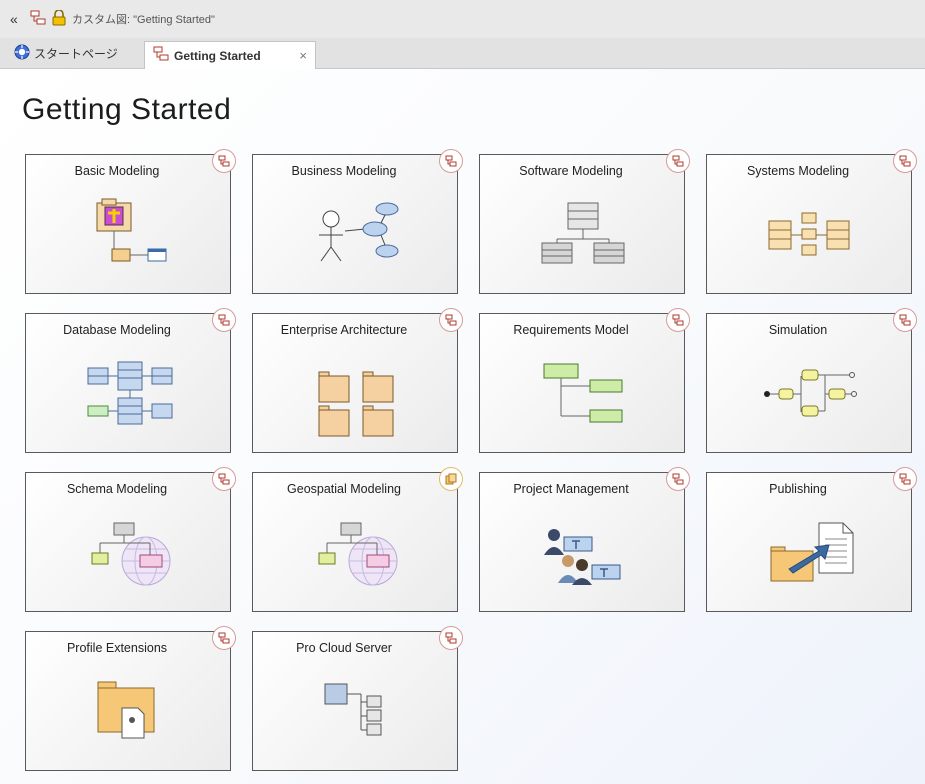 The height and width of the screenshot is (784, 925). I want to click on tile-schema-modeling: Schema Modeling, so click(130, 539).